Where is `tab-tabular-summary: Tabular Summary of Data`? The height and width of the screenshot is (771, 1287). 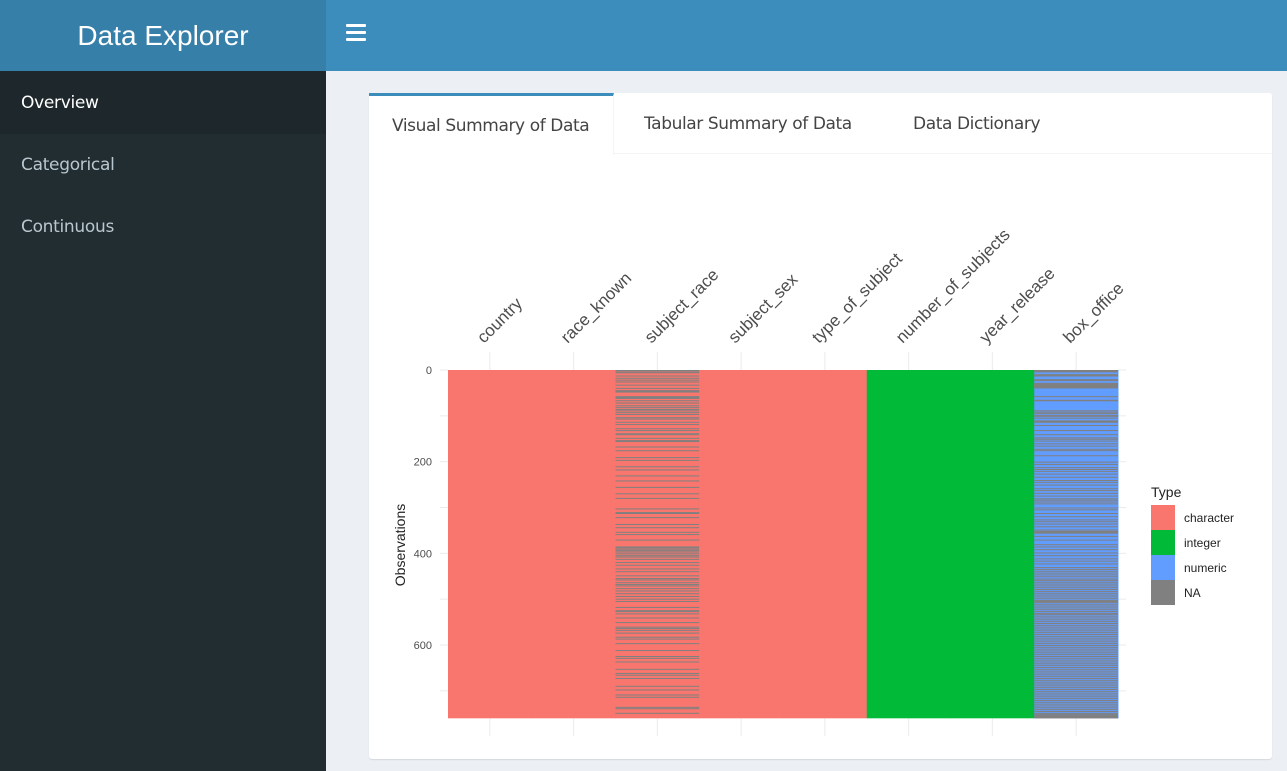
tab-tabular-summary: Tabular Summary of Data is located at coordinates (752, 123).